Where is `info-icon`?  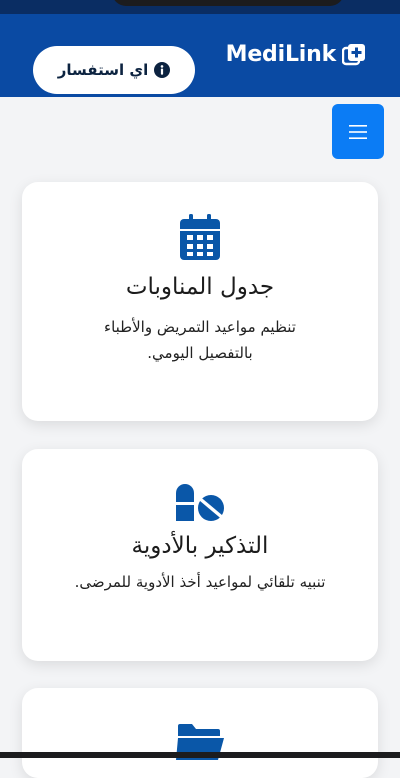
info-icon is located at coordinates (162, 70).